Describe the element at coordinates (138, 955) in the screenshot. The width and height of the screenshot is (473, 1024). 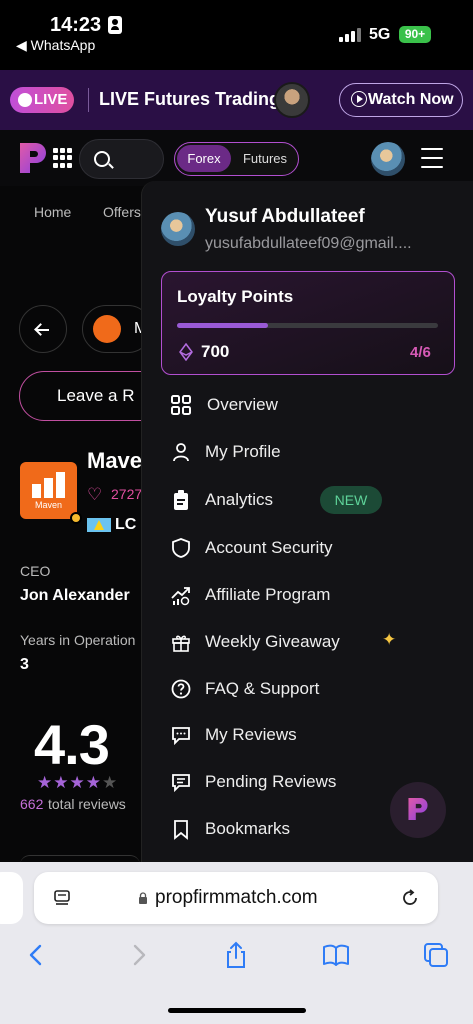
I see `forward-icon` at that location.